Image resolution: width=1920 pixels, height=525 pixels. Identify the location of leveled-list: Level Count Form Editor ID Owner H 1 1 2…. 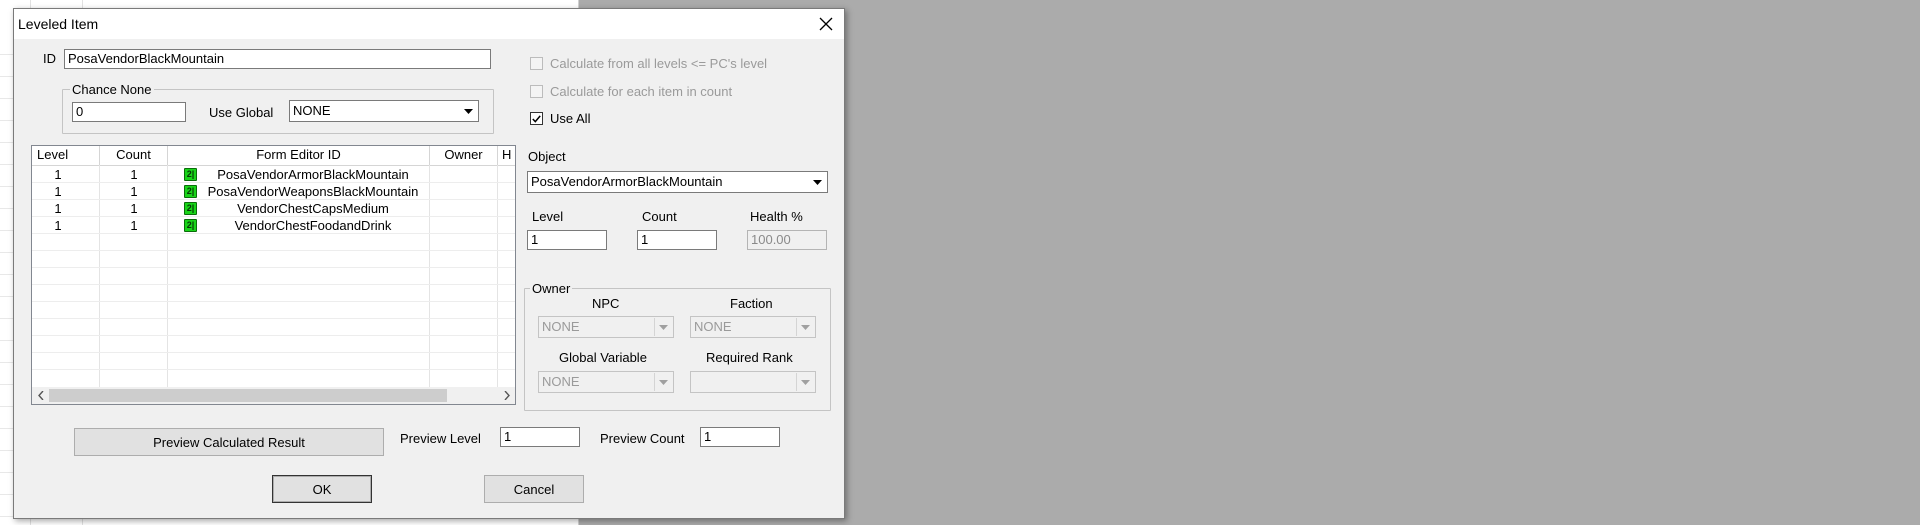
(273, 275).